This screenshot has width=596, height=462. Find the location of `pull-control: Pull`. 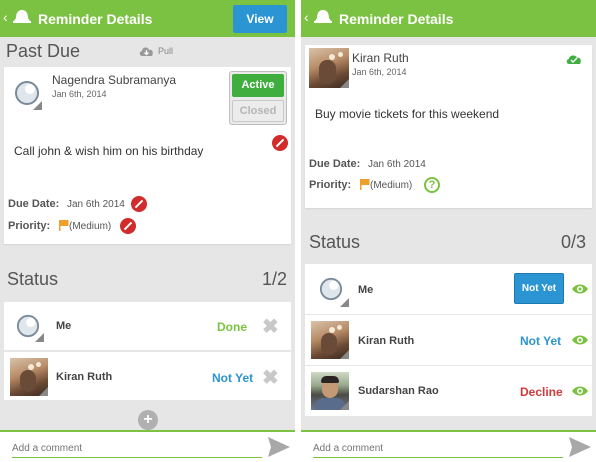

pull-control: Pull is located at coordinates (158, 51).